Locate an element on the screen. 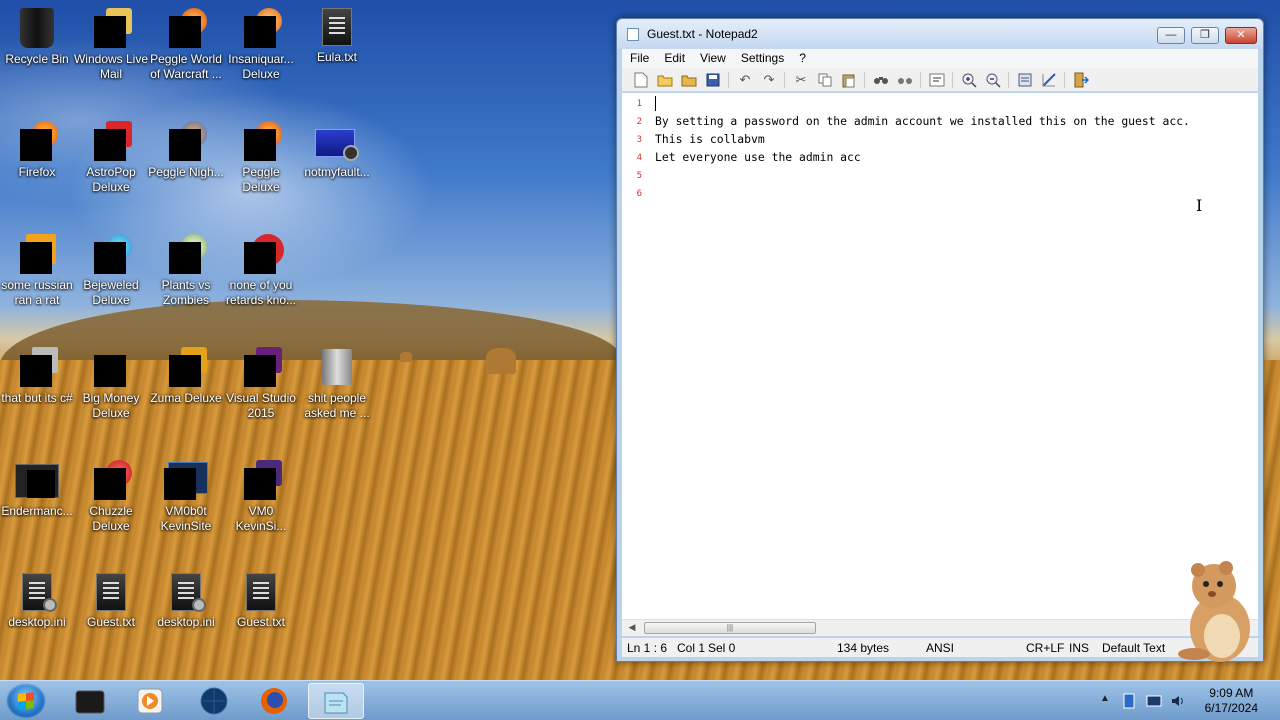  fish-icon is located at coordinates (263, 28).